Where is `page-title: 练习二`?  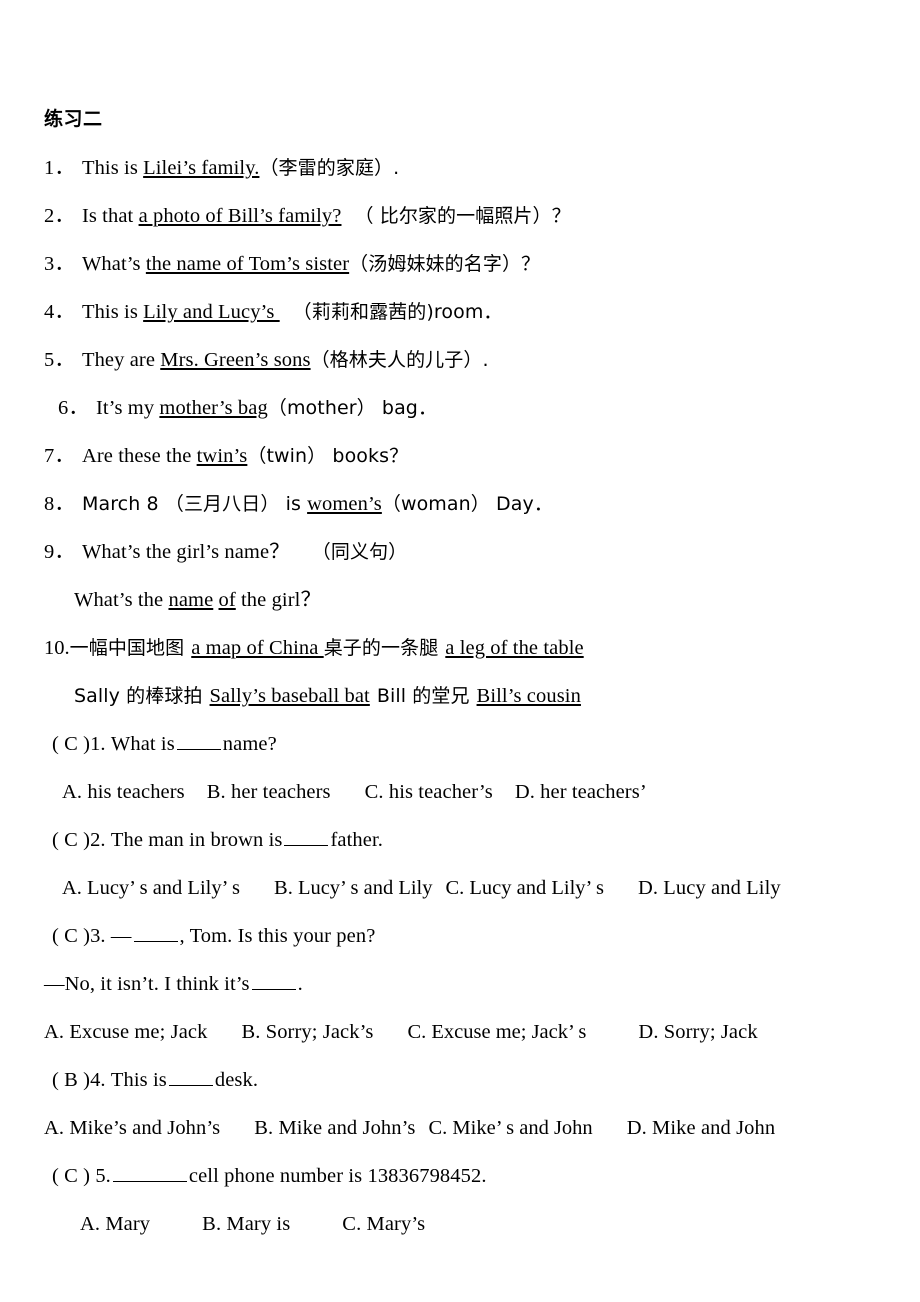 page-title: 练习二 is located at coordinates (73, 119).